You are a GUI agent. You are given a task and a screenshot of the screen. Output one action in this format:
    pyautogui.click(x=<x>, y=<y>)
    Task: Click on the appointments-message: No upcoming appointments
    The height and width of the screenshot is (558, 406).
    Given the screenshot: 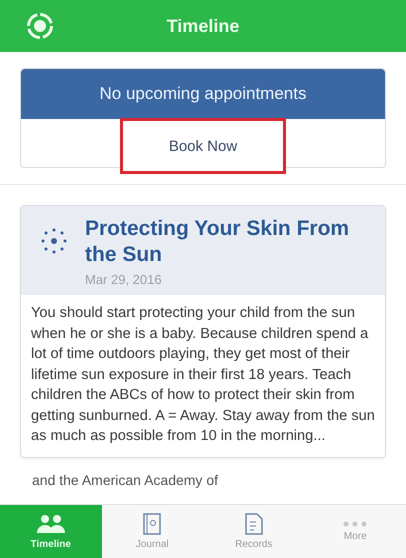 What is the action you would take?
    pyautogui.click(x=203, y=94)
    